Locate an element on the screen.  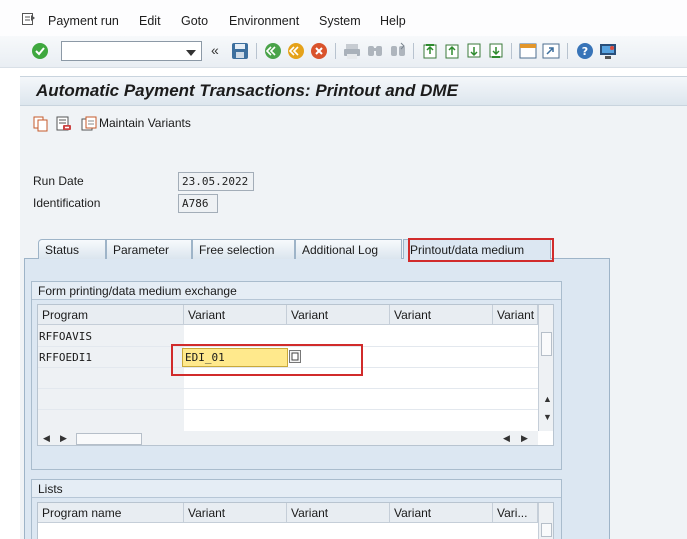
lists-title: Lists is located at coordinates (296, 489).